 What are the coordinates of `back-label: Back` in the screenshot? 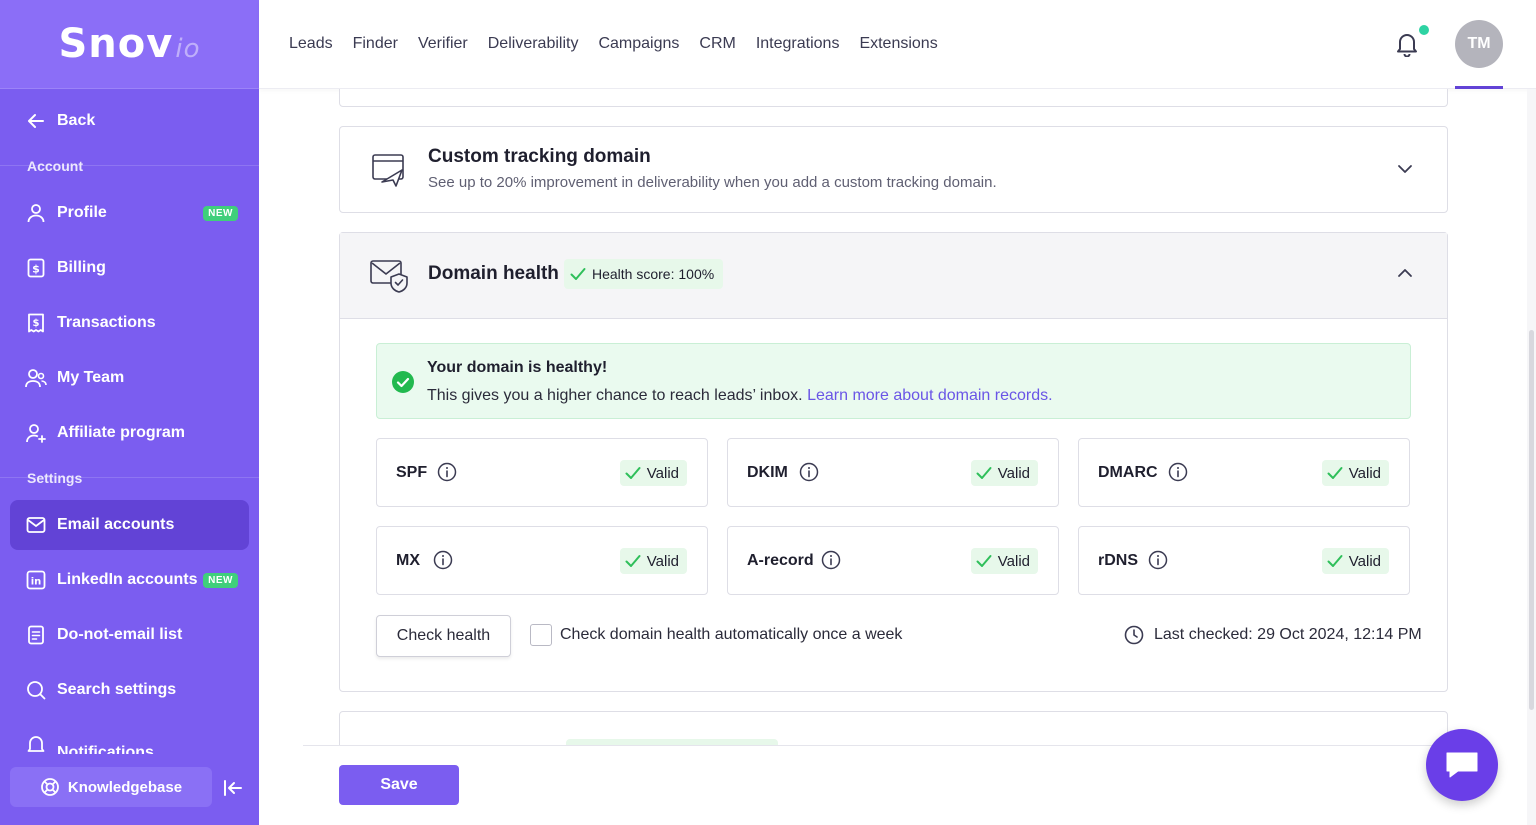 It's located at (76, 120).